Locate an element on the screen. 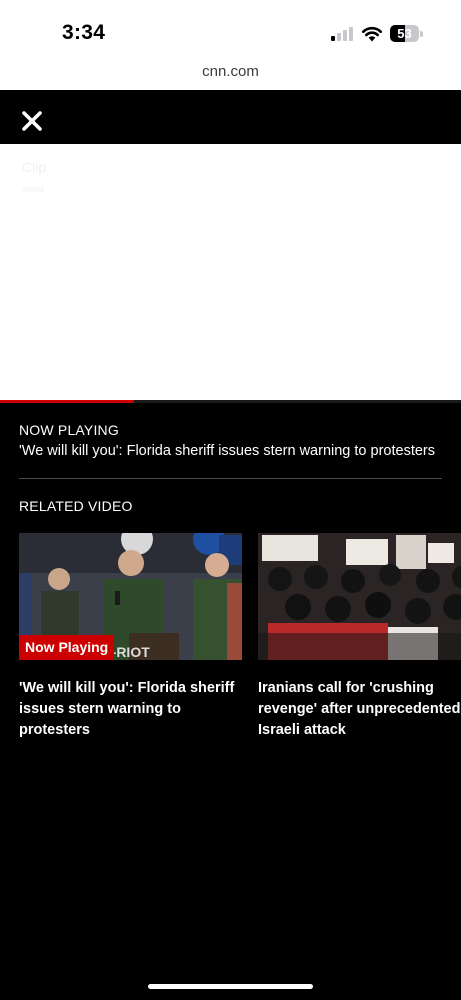  close-icon is located at coordinates (32, 121).